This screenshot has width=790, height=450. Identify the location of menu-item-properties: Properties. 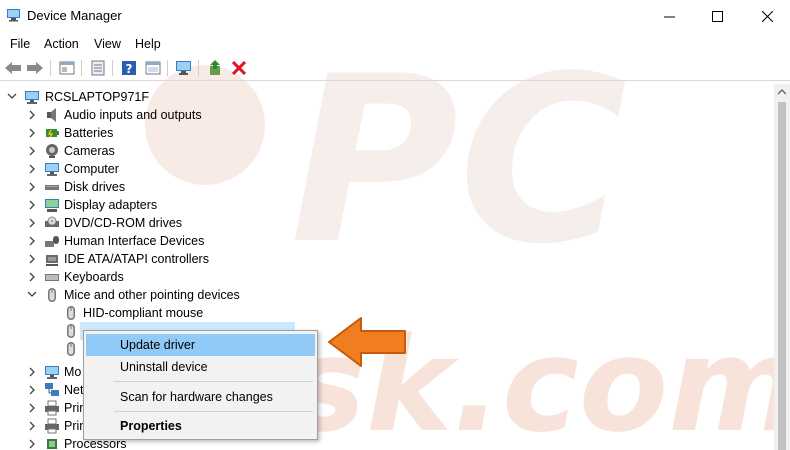
(200, 426).